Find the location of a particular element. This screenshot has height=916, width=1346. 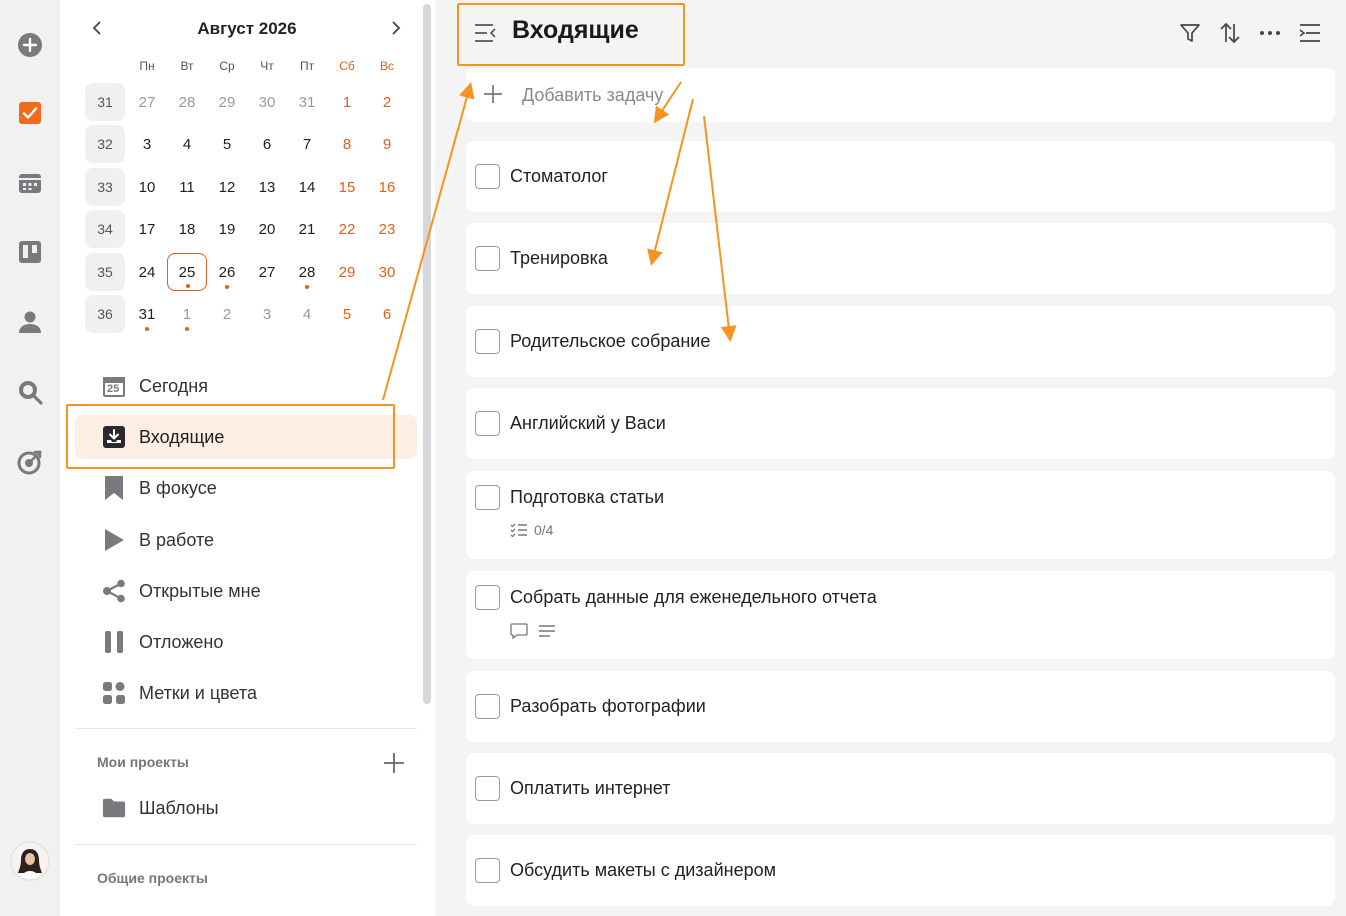

calendar-day: 15 is located at coordinates (347, 187).